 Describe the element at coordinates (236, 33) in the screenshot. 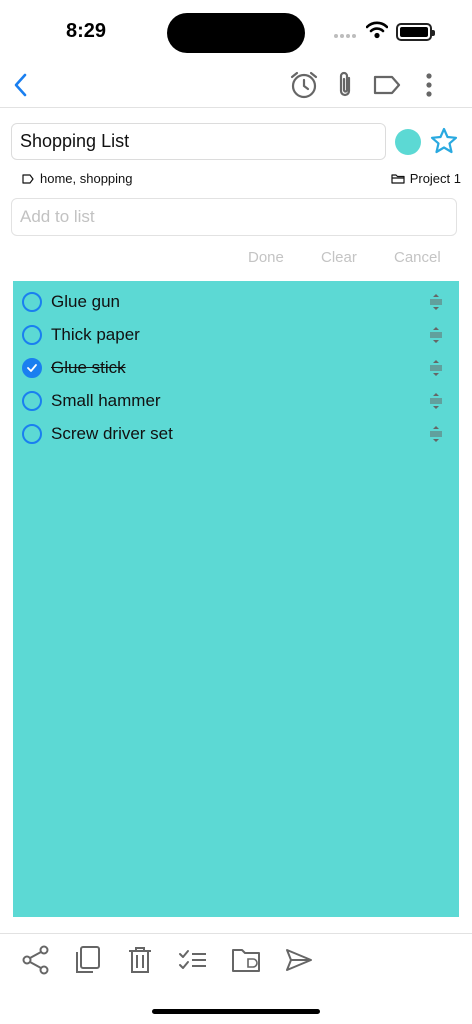

I see `dynamic-island` at that location.